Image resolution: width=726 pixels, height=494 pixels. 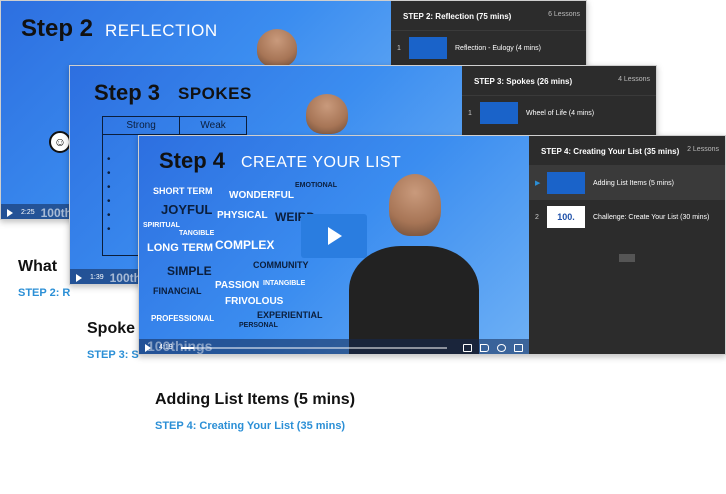 I want to click on step-label: SPOKES, so click(x=215, y=93).